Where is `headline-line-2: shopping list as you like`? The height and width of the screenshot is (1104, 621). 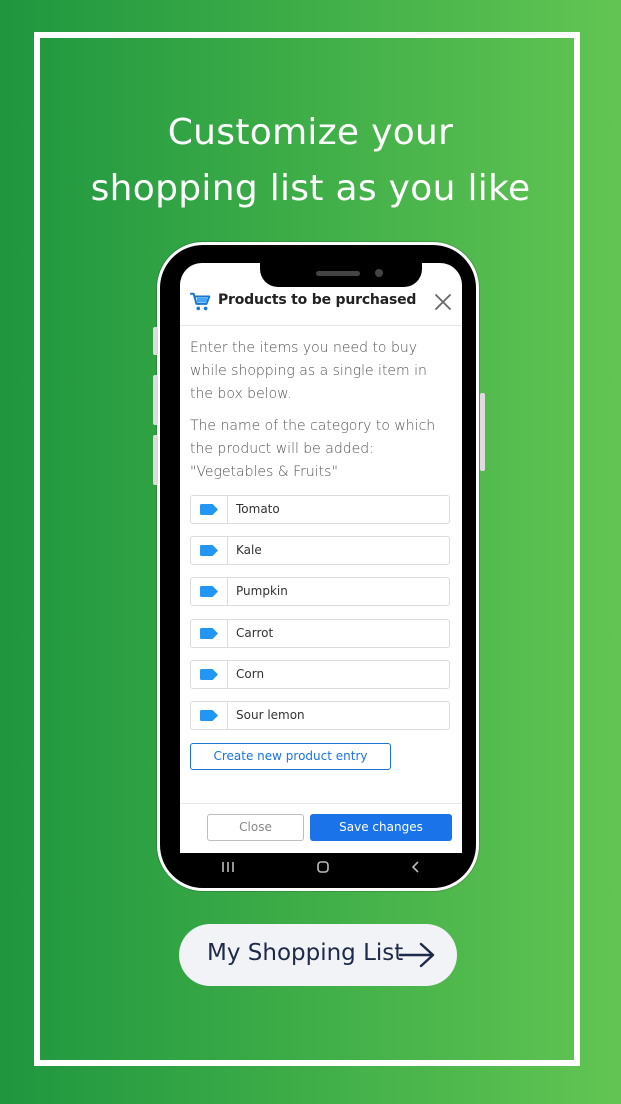 headline-line-2: shopping list as you like is located at coordinates (310, 188).